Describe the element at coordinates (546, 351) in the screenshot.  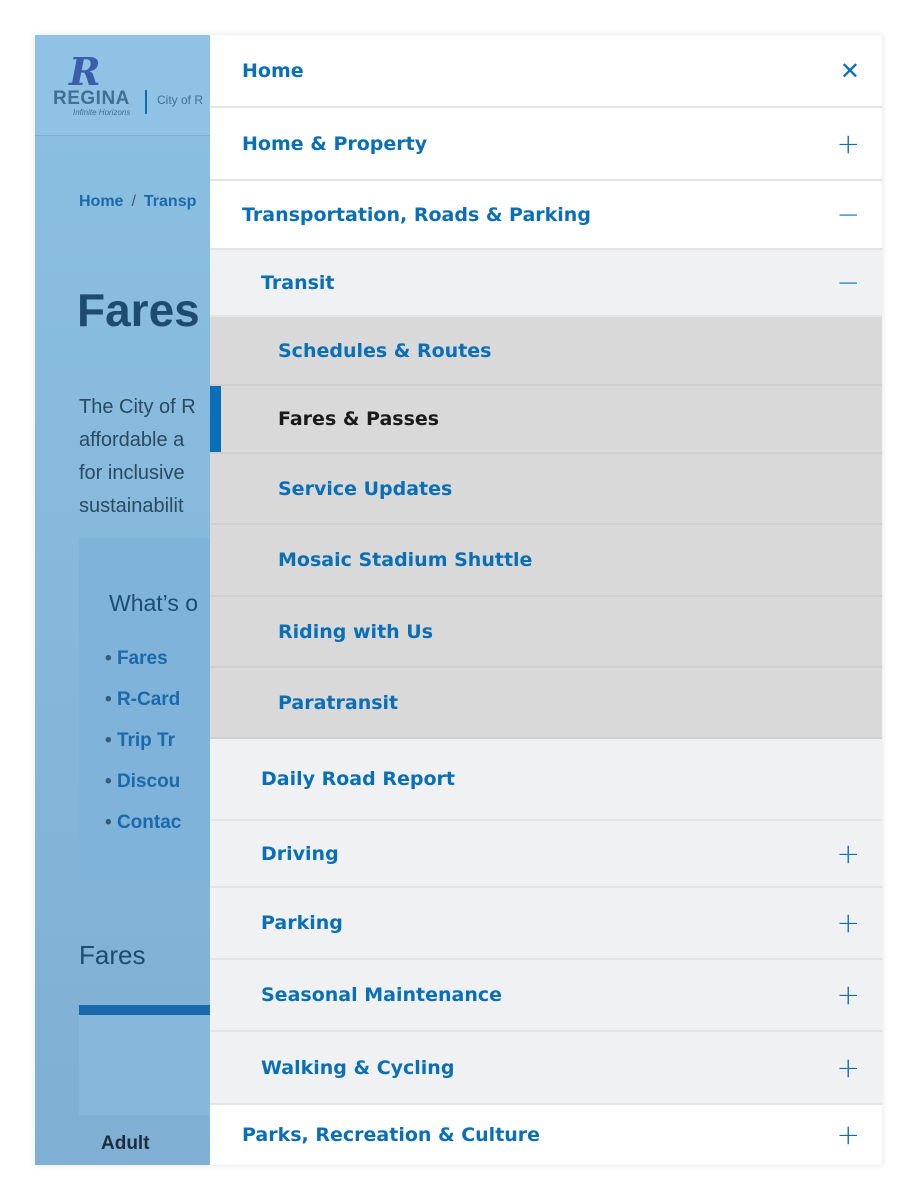
I see `menu-item-schedules-routes: Schedules & Routes` at that location.